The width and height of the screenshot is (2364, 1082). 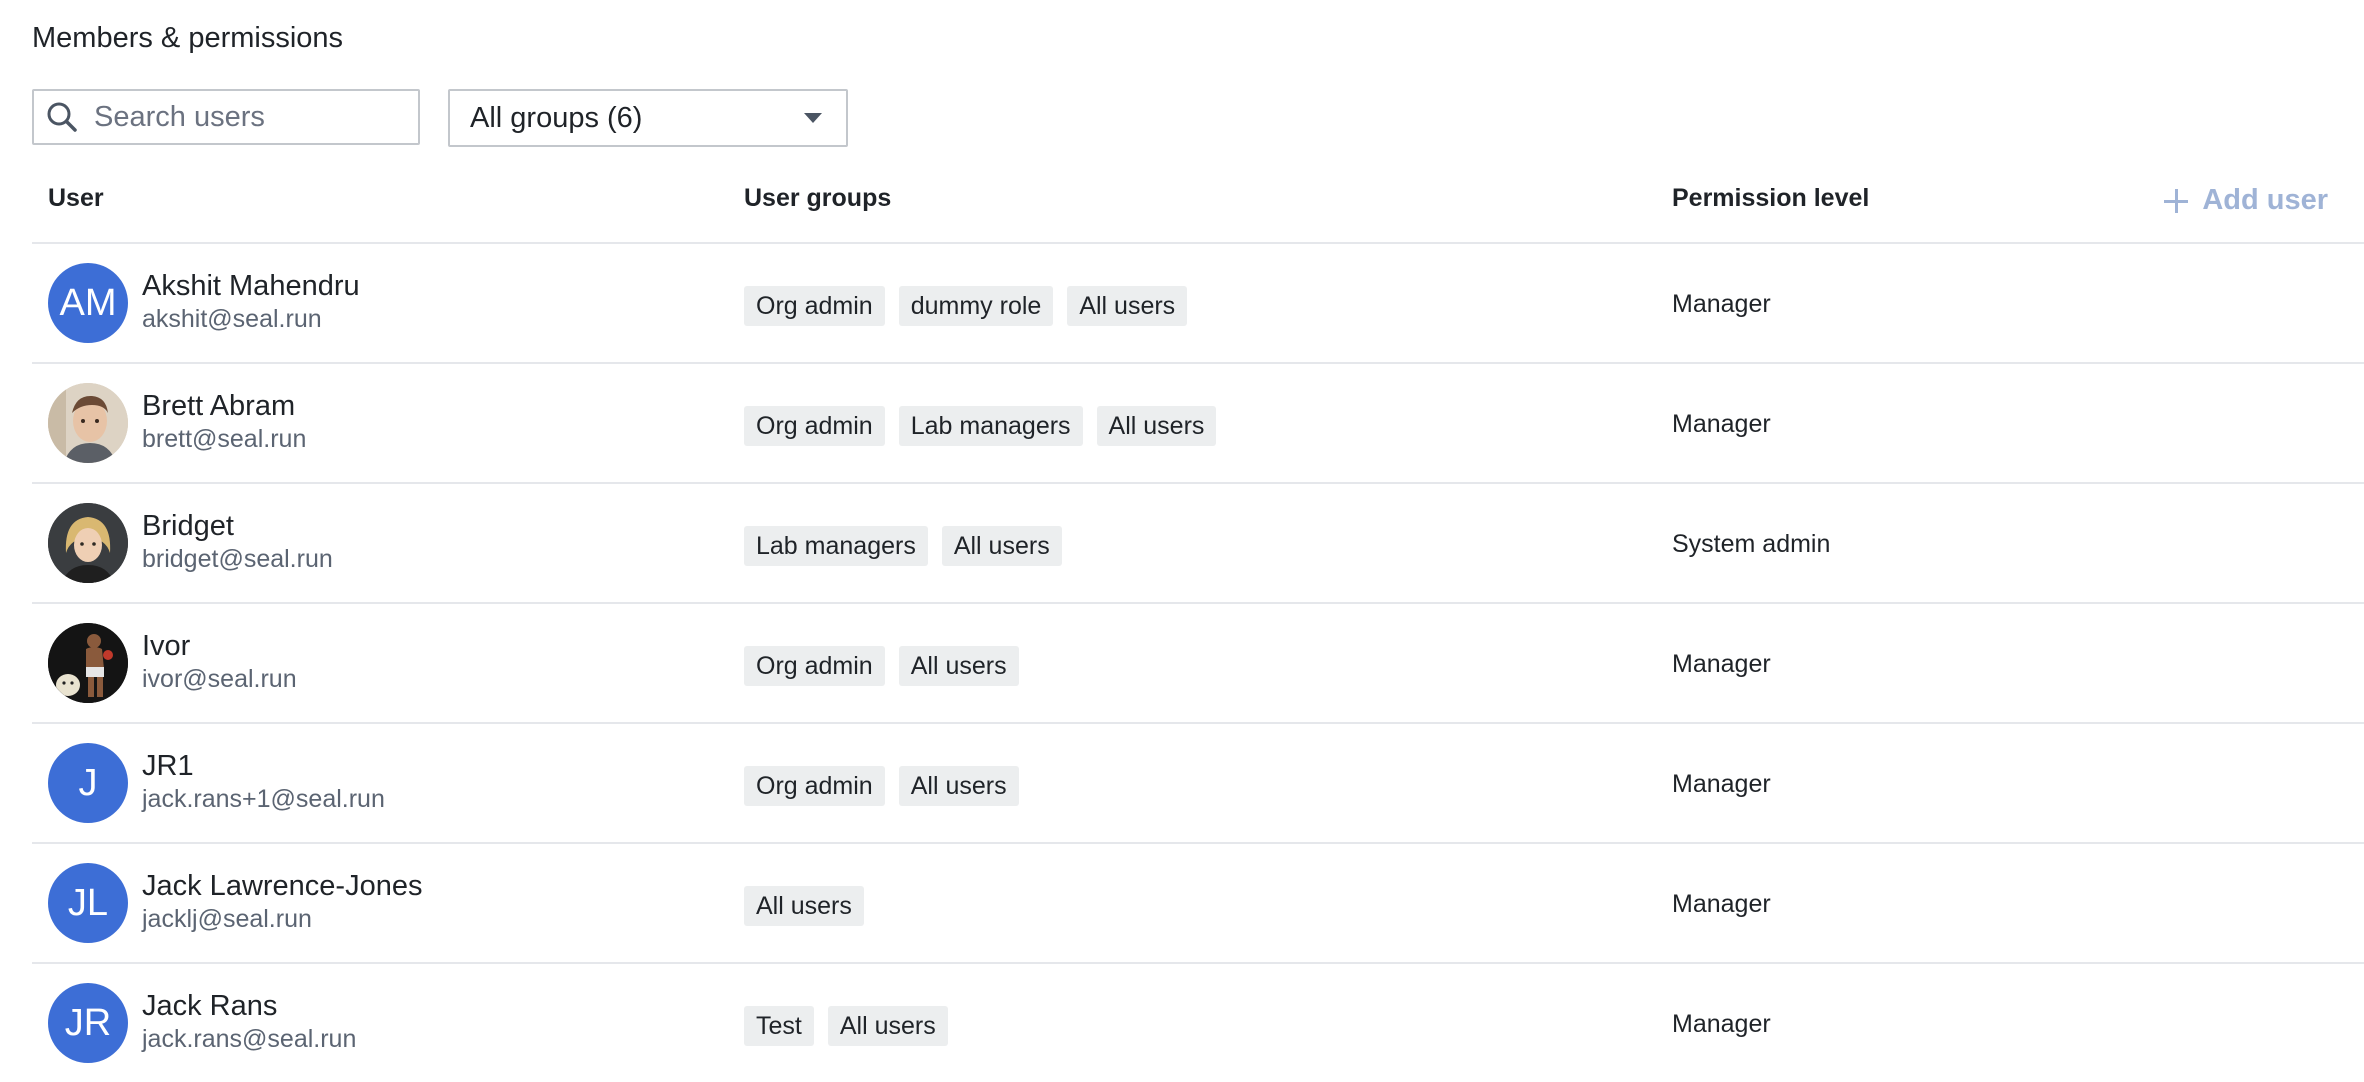 I want to click on user-groups: Org admin dummy role All users, so click(x=966, y=306).